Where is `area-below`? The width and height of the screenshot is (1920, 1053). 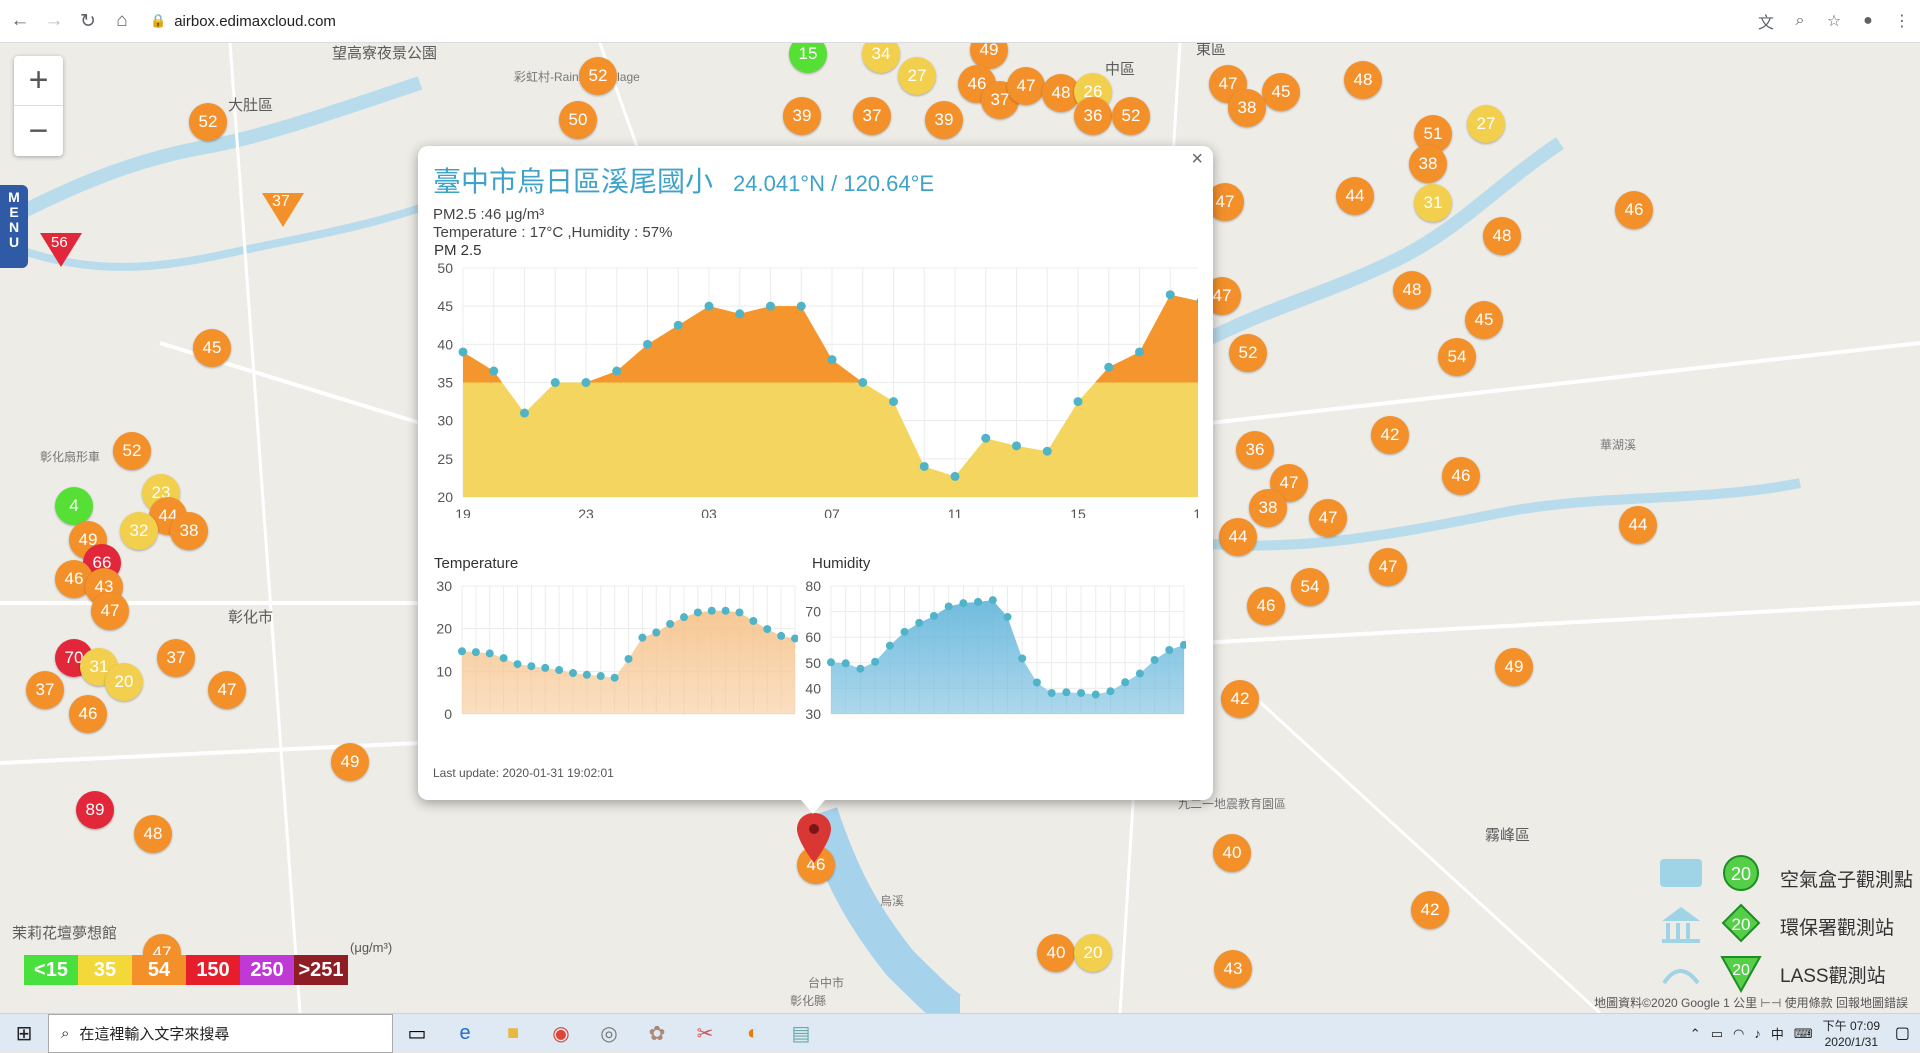
area-below is located at coordinates (830, 395).